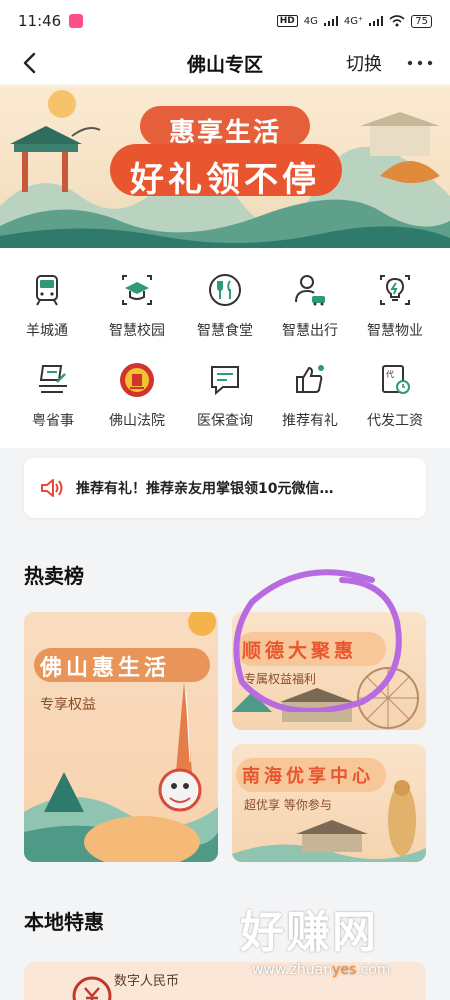 This screenshot has height=1000, width=450. I want to click on hd-badge: HD, so click(287, 21).